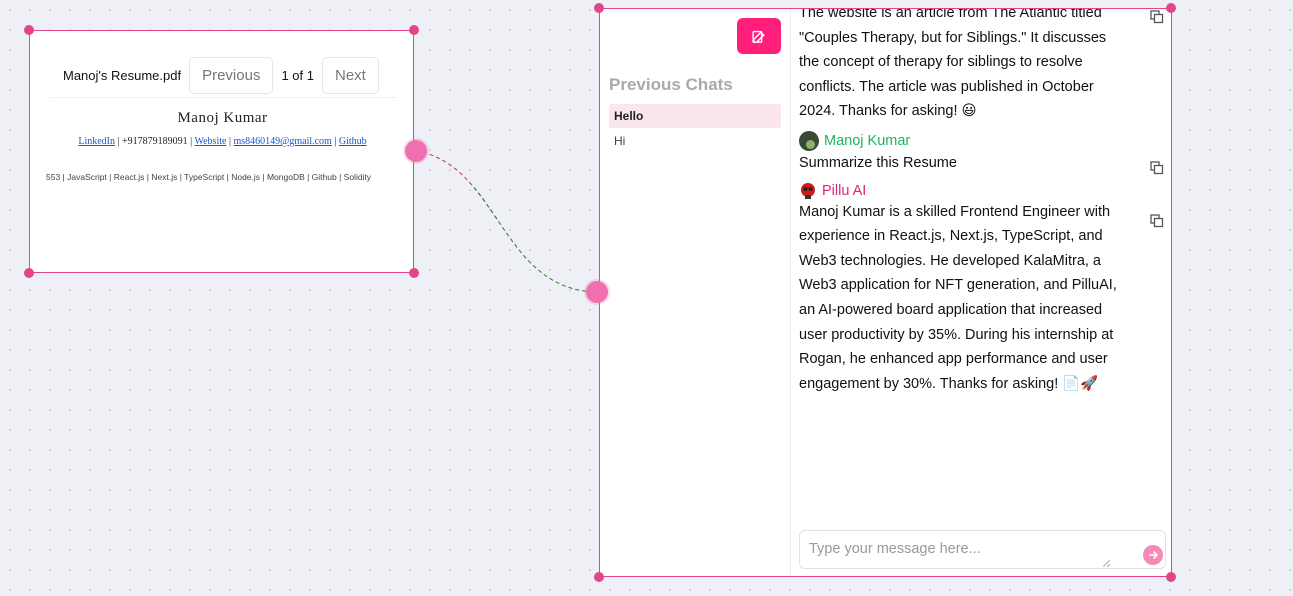 Image resolution: width=1293 pixels, height=596 pixels. Describe the element at coordinates (695, 116) in the screenshot. I see `chat-history-item: Hello` at that location.